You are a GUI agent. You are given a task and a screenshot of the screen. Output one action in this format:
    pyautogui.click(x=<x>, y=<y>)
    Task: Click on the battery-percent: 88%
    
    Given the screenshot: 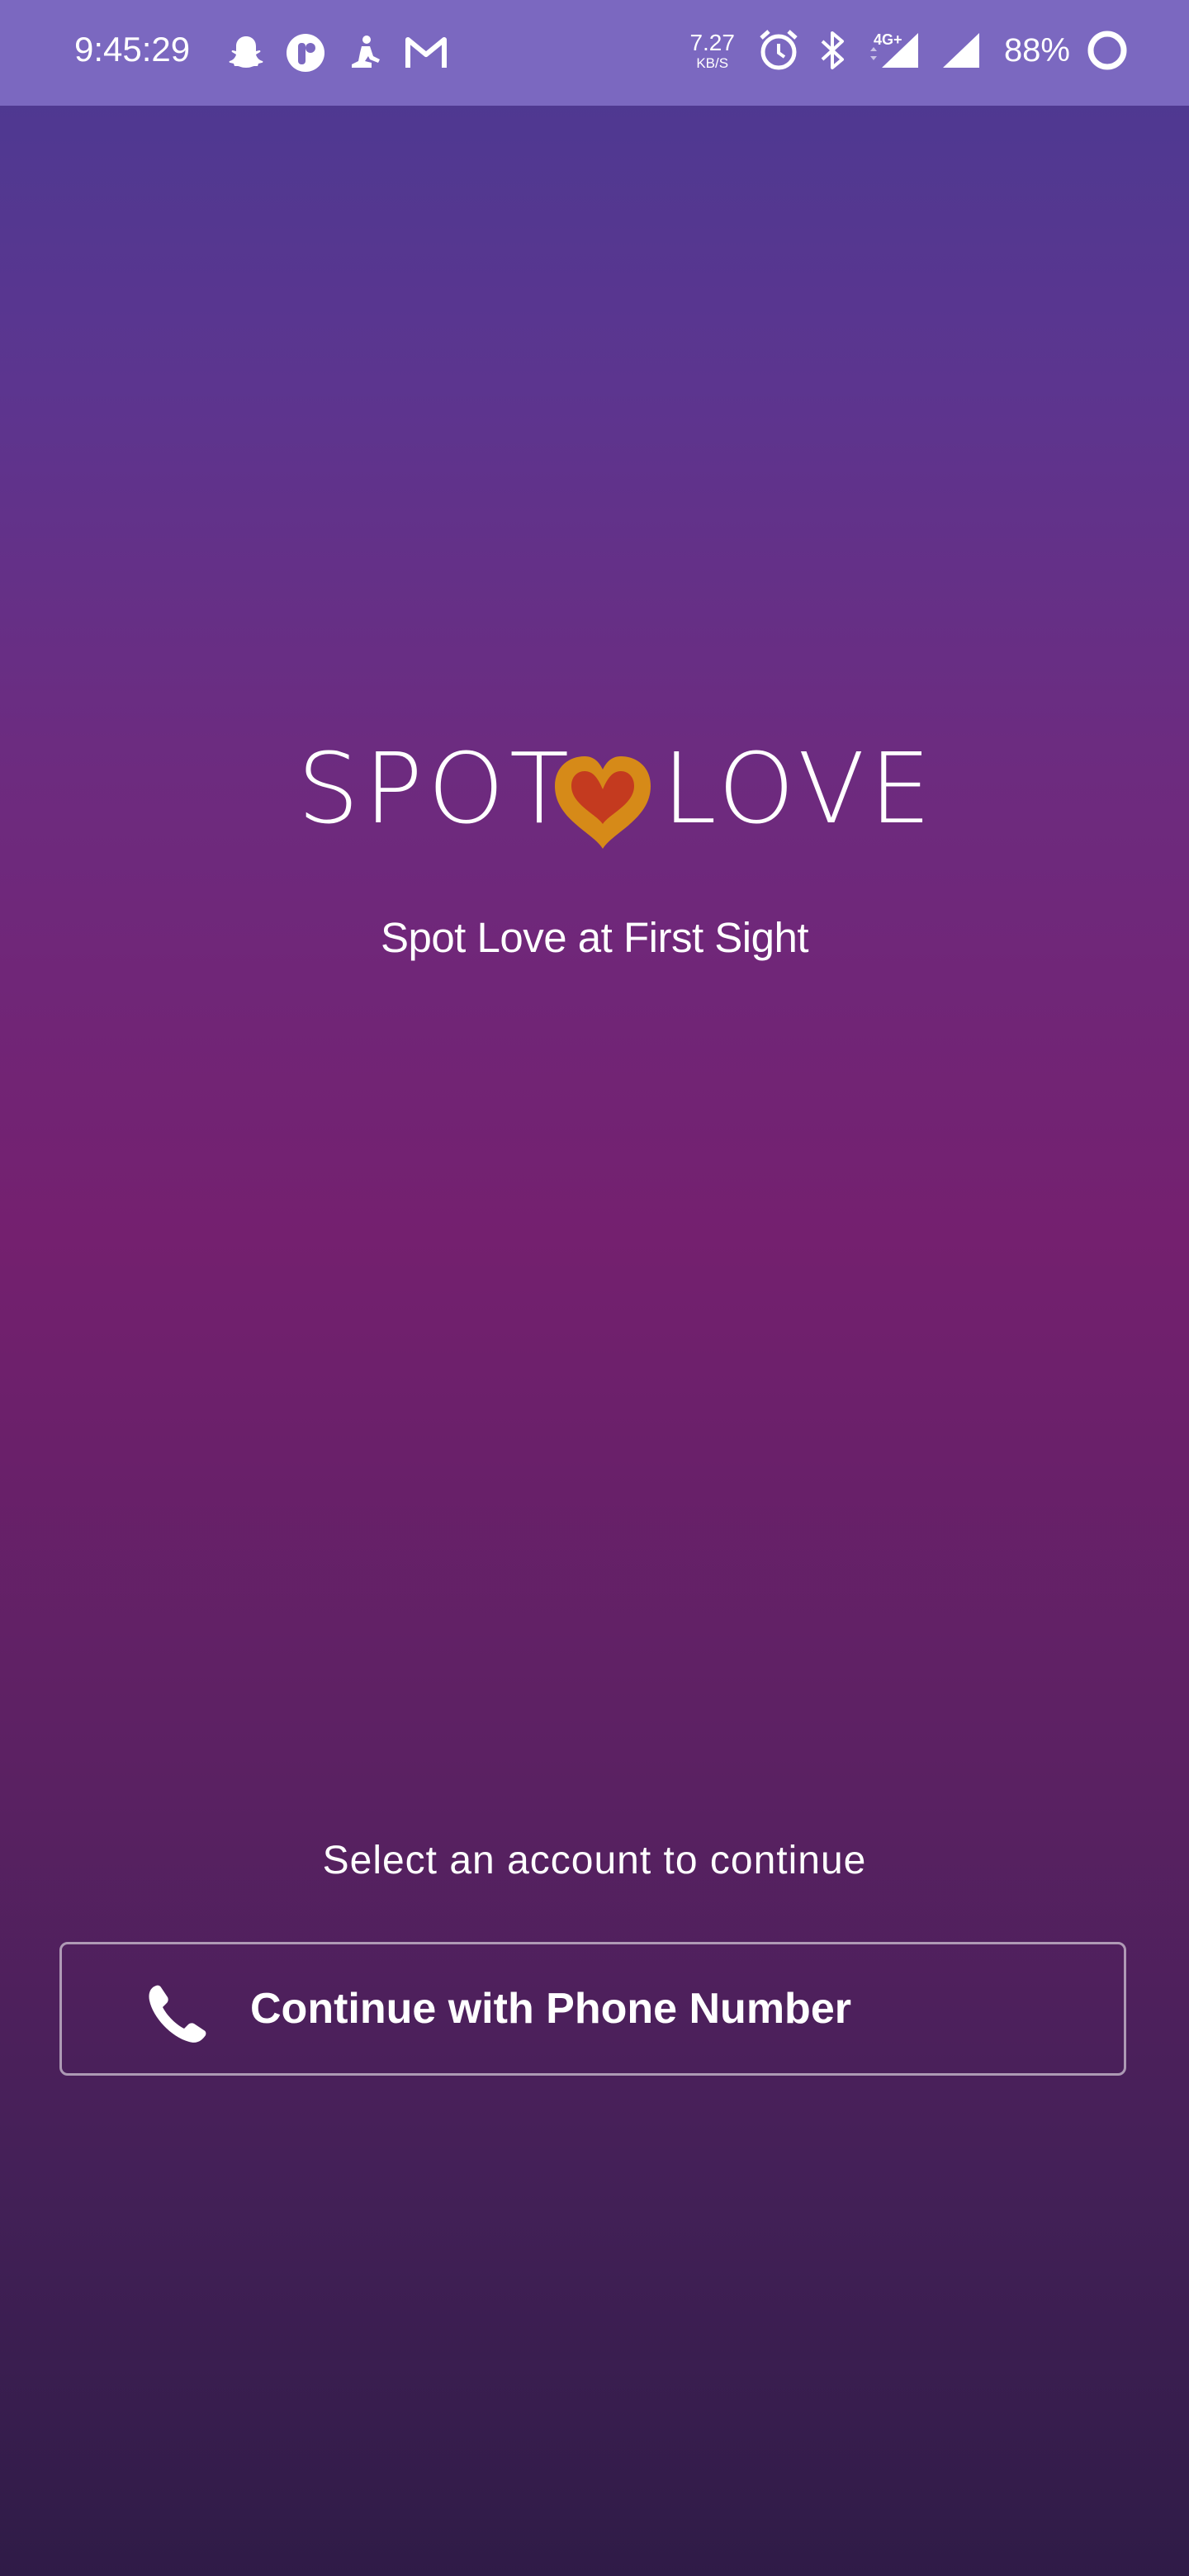 What is the action you would take?
    pyautogui.click(x=1036, y=50)
    